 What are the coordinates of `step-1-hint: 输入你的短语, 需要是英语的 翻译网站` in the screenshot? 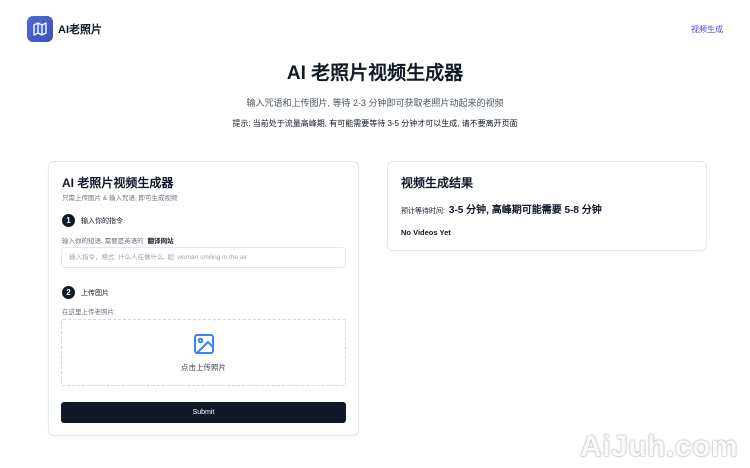 It's located at (118, 240).